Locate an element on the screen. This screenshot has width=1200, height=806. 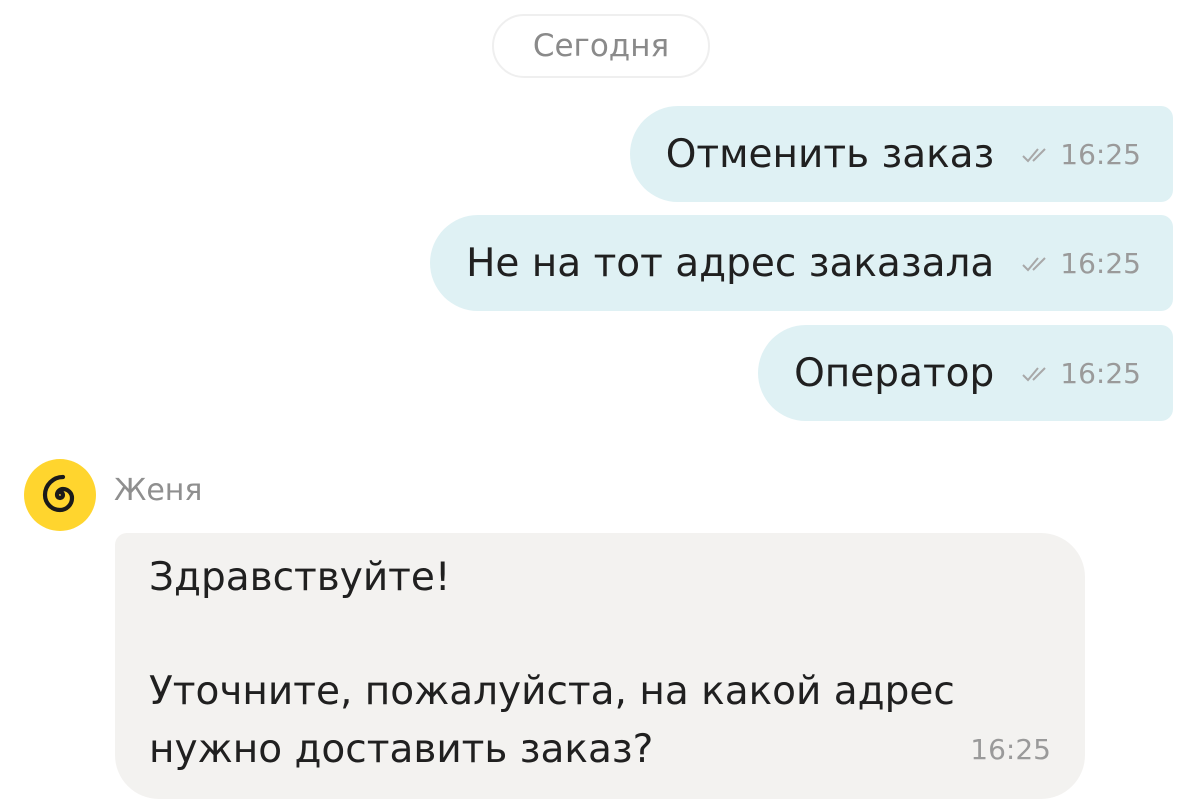
spiral-logo-icon is located at coordinates (58, 493).